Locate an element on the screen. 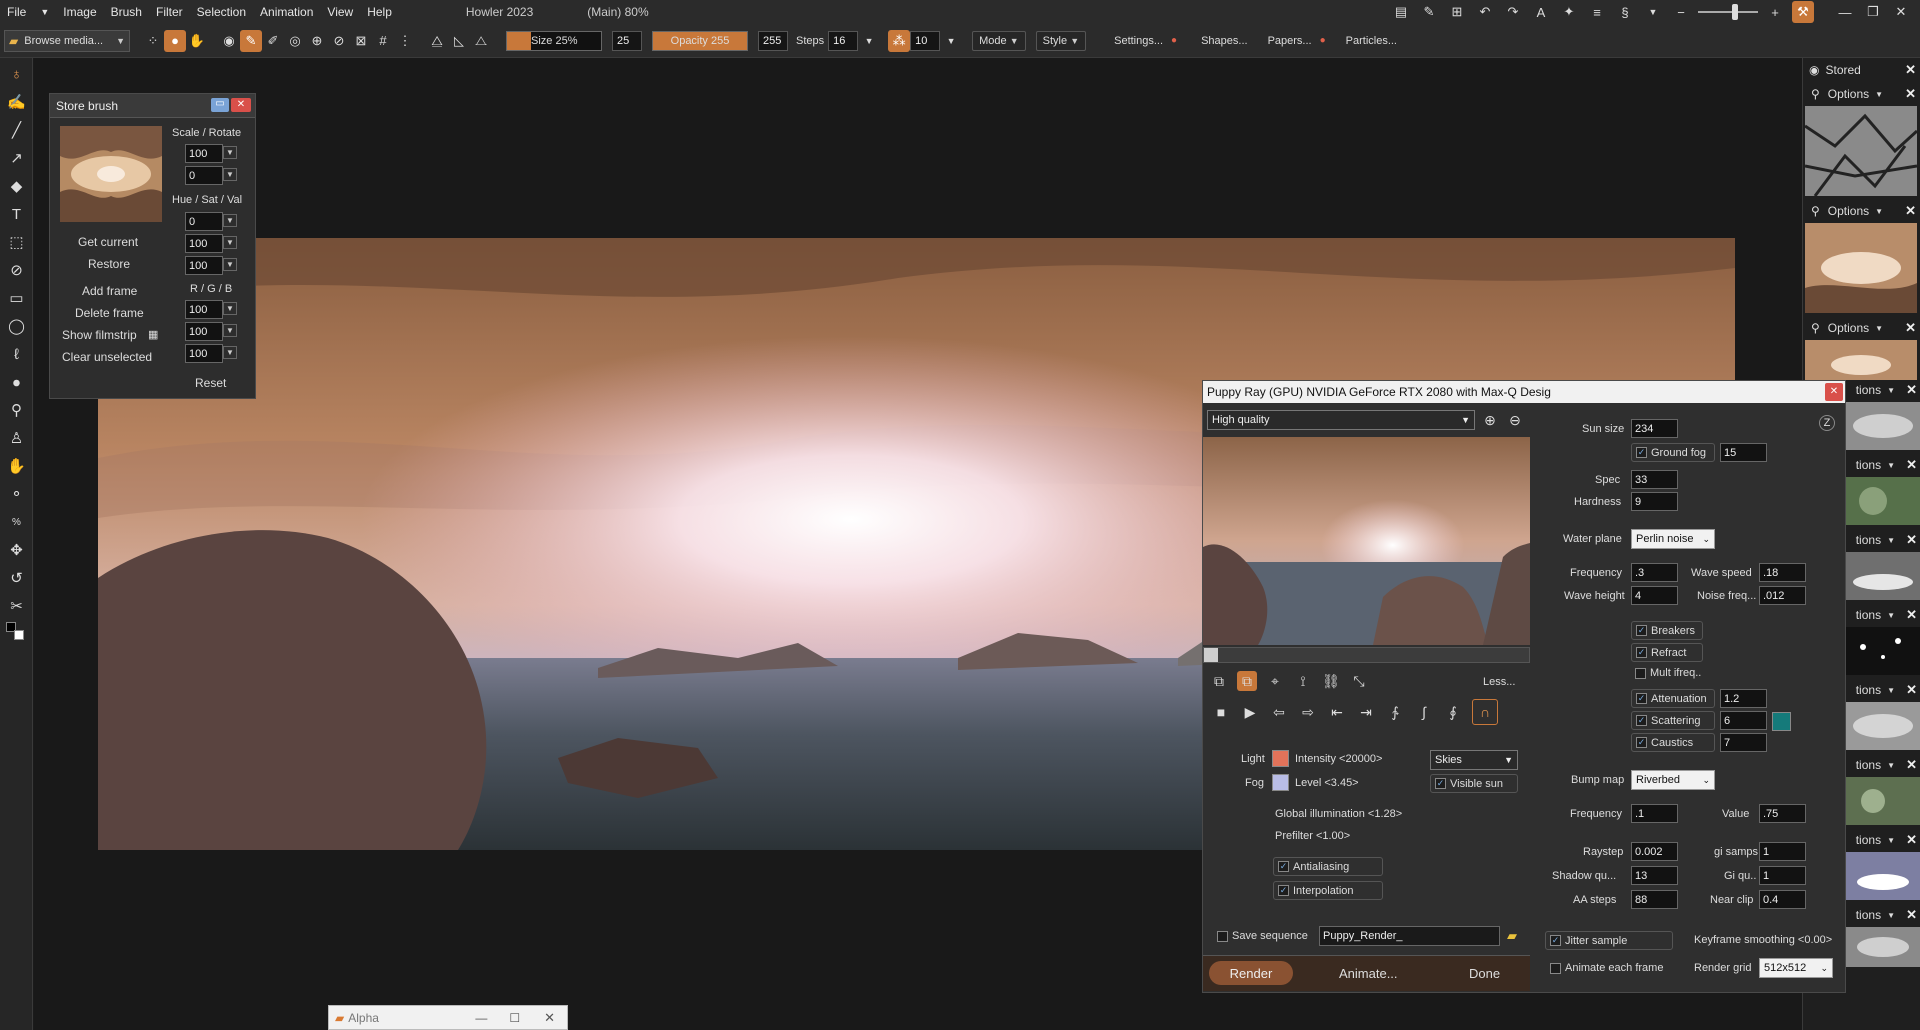  breakers-checkbox: ✓ Breakers is located at coordinates (1667, 630).